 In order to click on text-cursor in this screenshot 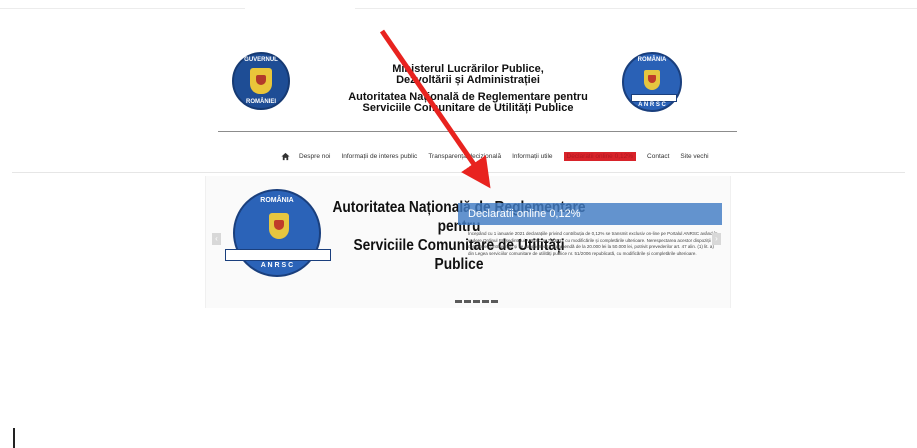, I will do `click(14, 438)`.